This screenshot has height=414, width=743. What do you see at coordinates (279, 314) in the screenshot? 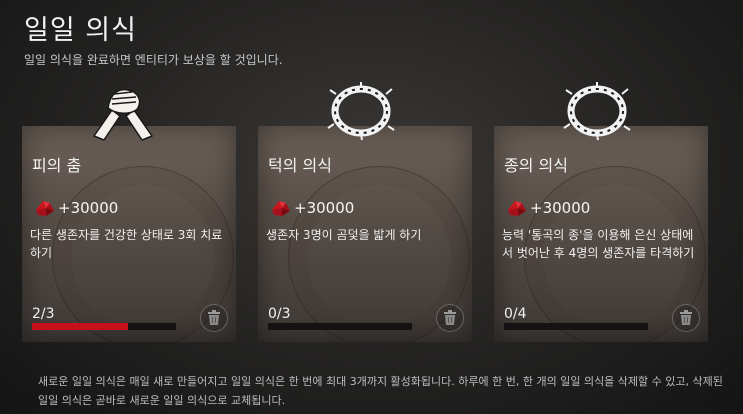
I see `progress-text: 0/3` at bounding box center [279, 314].